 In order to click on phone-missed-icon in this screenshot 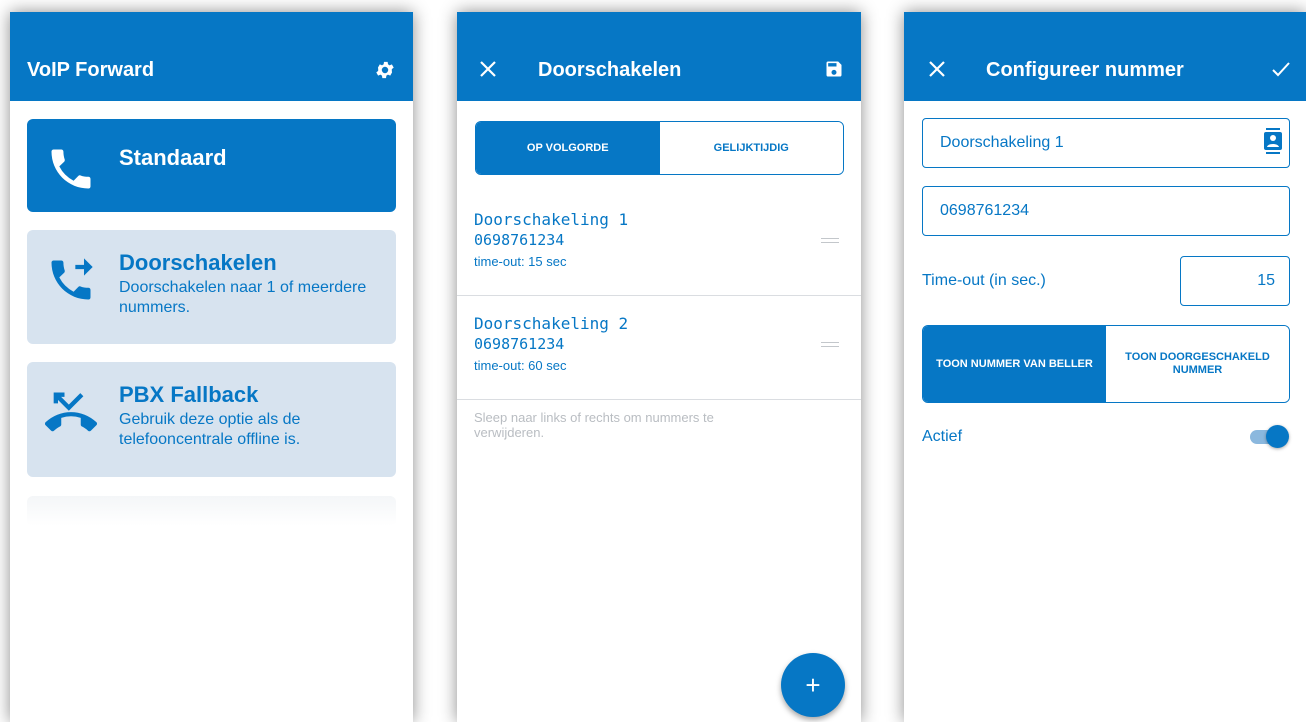, I will do `click(75, 416)`.